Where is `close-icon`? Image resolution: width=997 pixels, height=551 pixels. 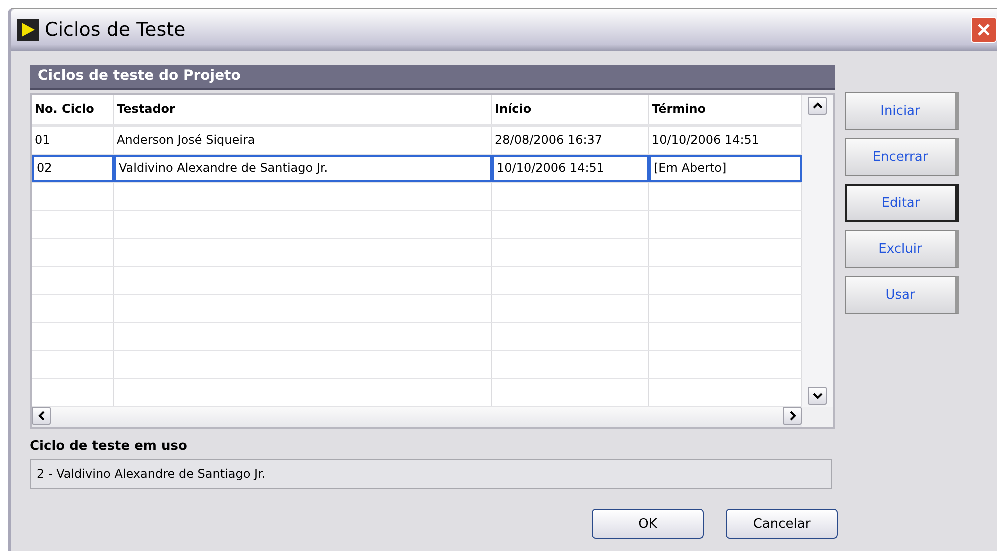
close-icon is located at coordinates (984, 30).